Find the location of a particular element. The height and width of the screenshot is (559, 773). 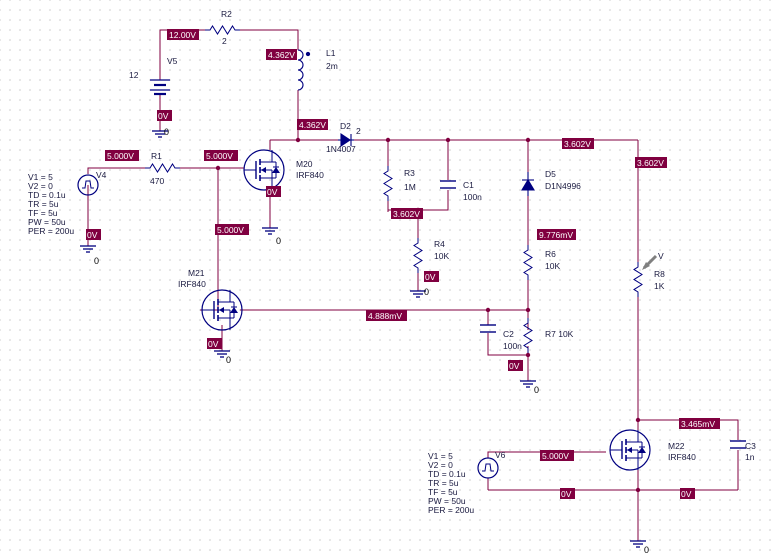

d2-pin: 2 is located at coordinates (358, 131).